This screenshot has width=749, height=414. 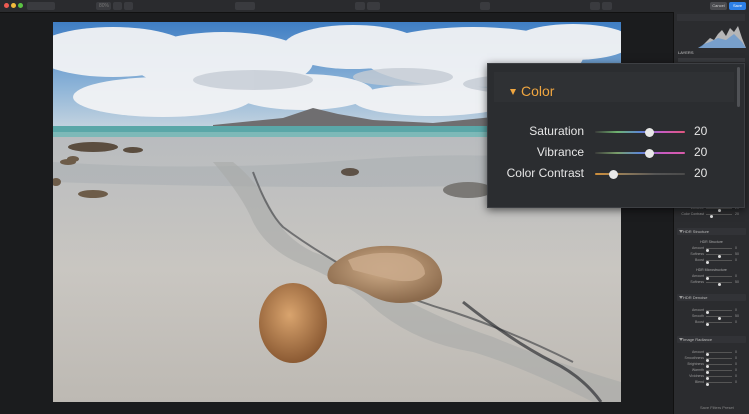 I want to click on cancel-button: Cancel, so click(x=718, y=6).